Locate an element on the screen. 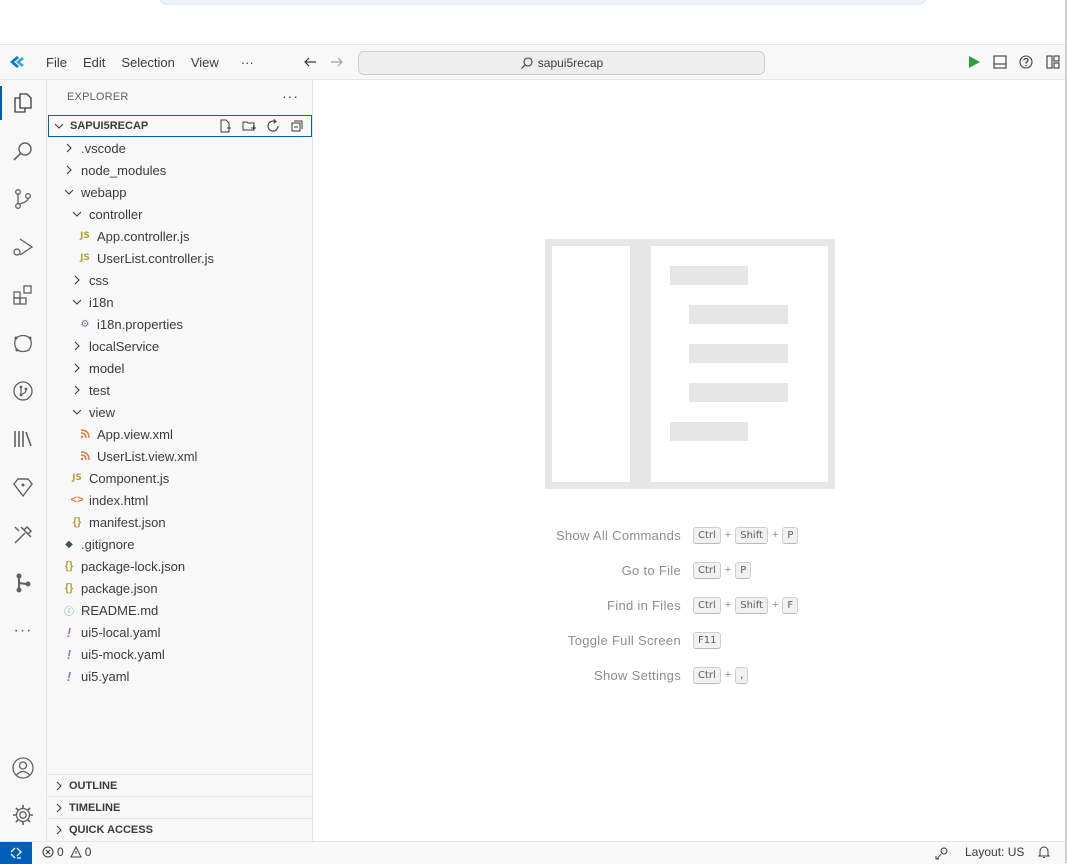 This screenshot has height=864, width=1067. git-graph-icon is located at coordinates (23, 391).